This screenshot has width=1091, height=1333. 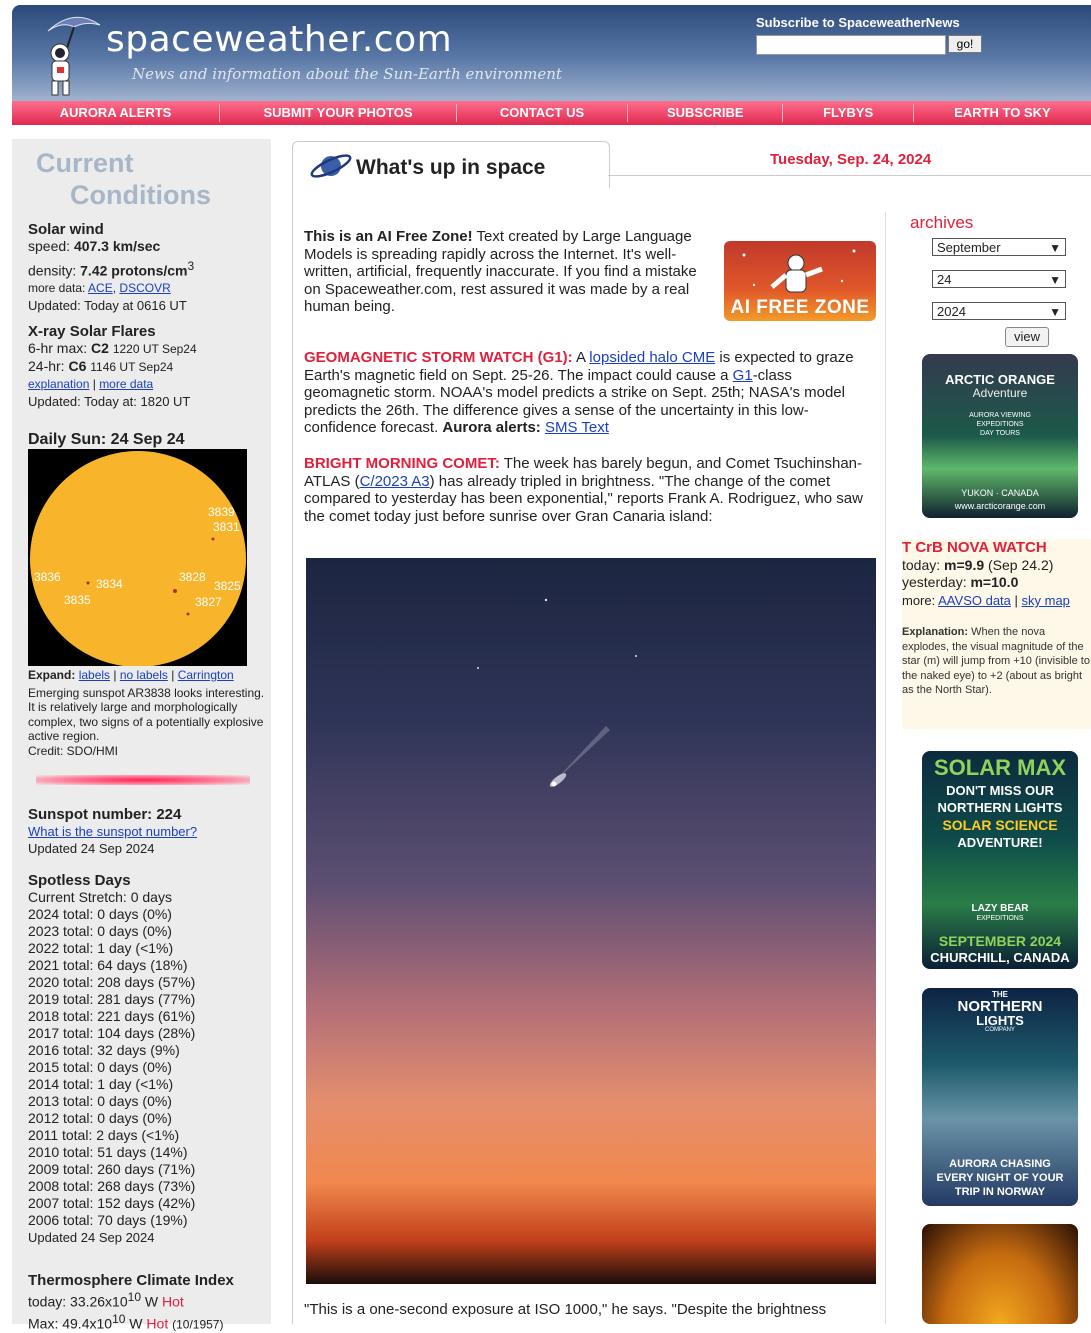 What do you see at coordinates (227, 586) in the screenshot?
I see `sunspot-label: 3825` at bounding box center [227, 586].